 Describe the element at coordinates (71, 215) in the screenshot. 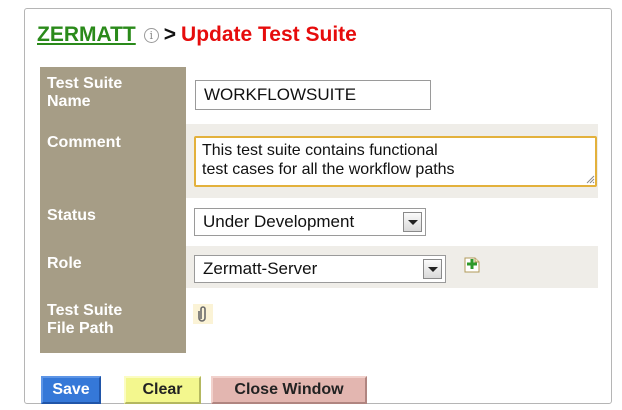

I see `status-label: Status` at that location.